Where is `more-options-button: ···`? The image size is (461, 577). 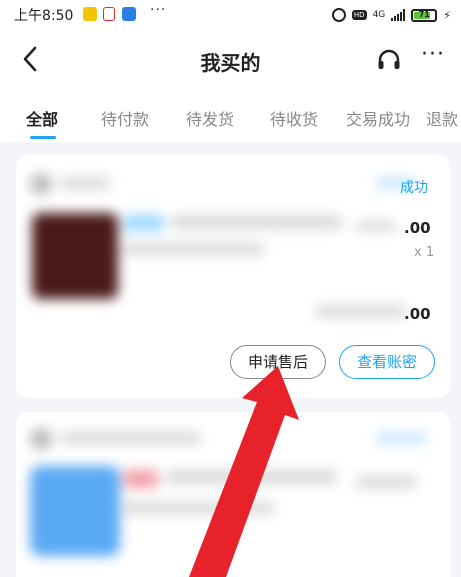
more-options-button: ··· is located at coordinates (433, 54).